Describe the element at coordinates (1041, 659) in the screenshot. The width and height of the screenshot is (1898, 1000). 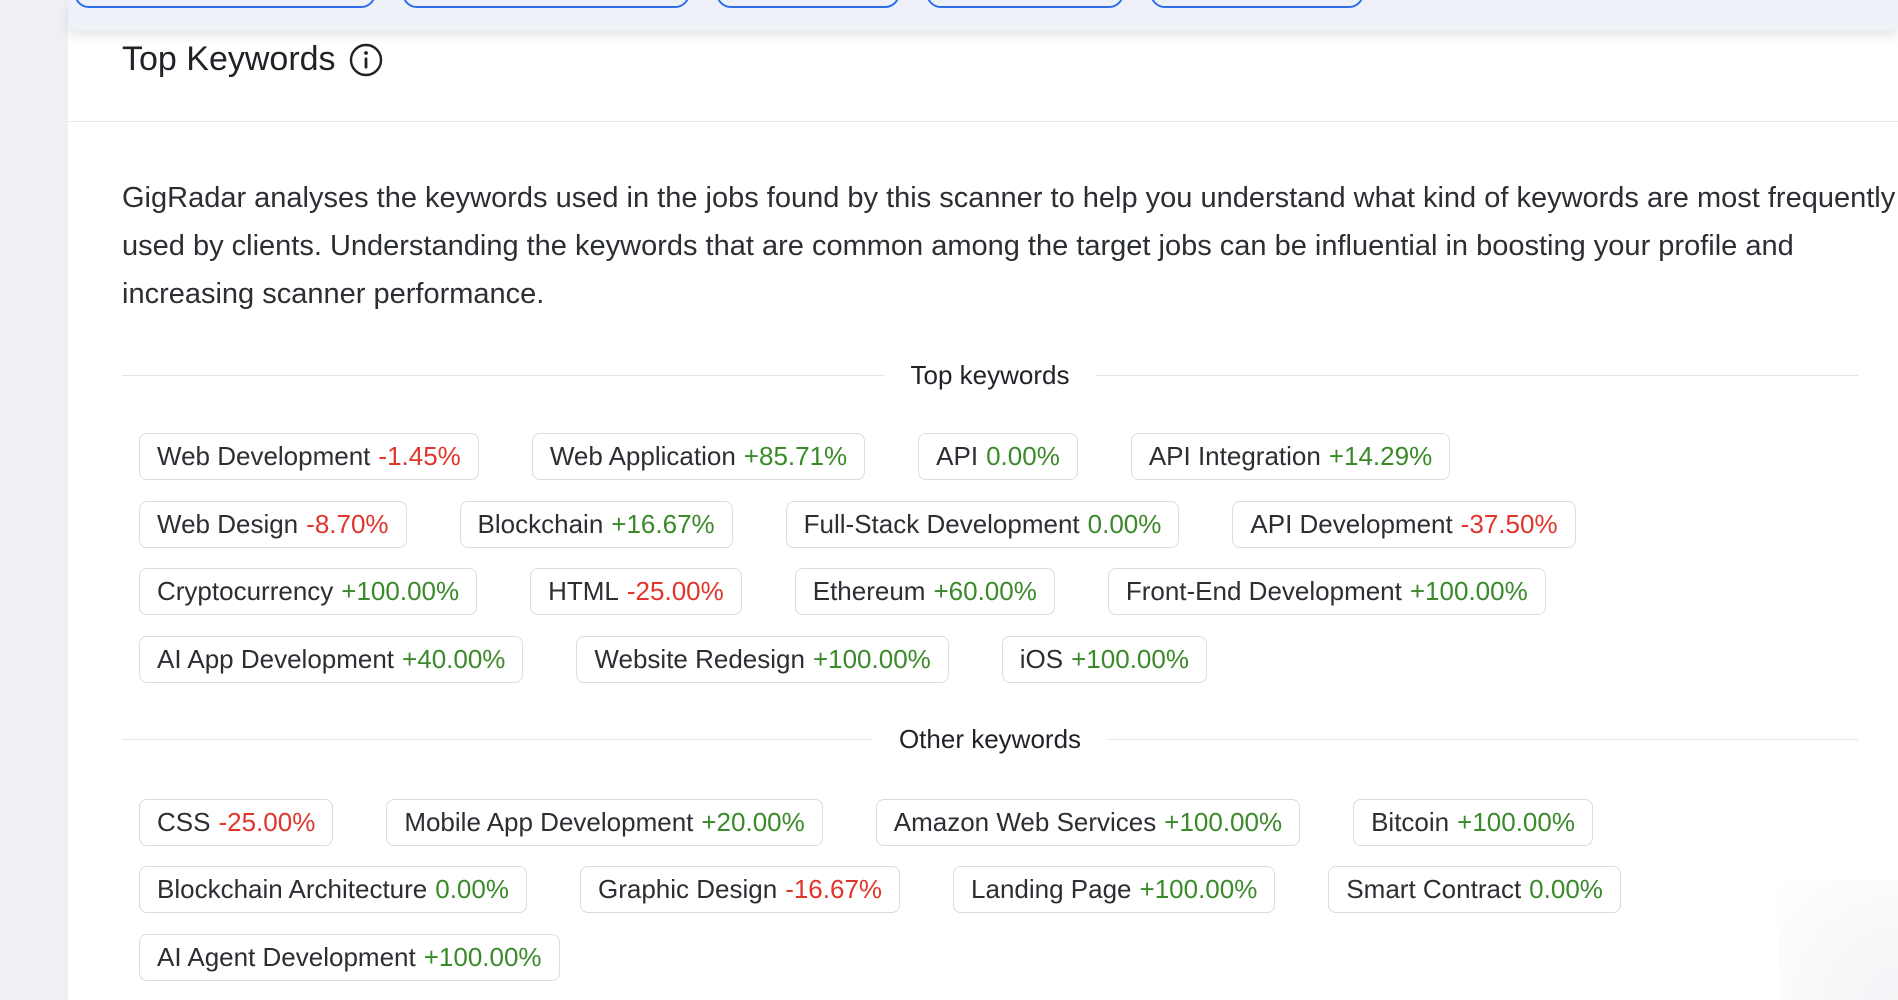
I see `keyword-label: iOS` at that location.